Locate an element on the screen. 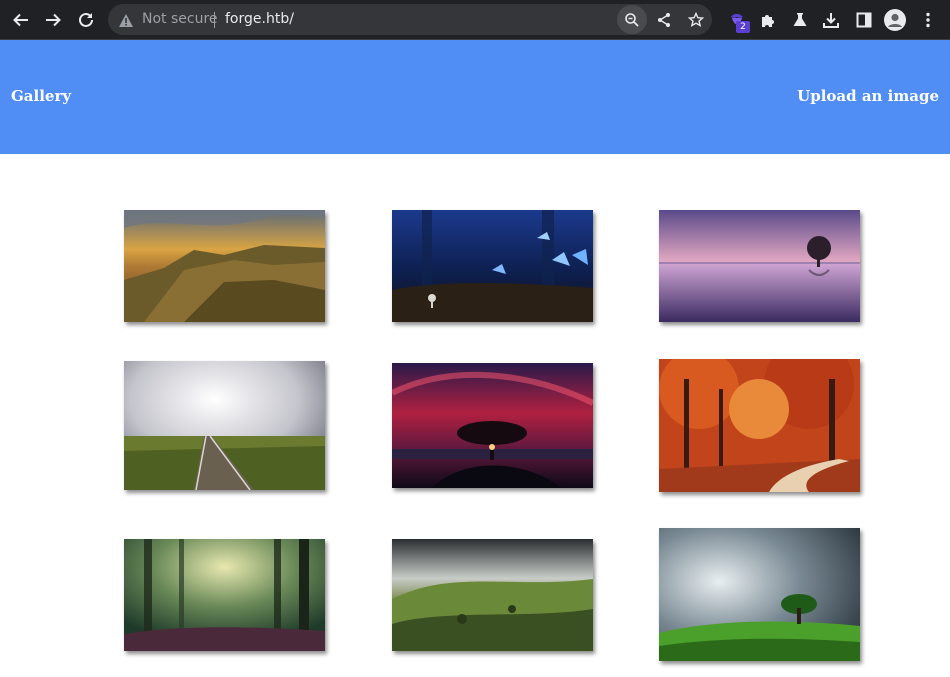 Image resolution: width=950 pixels, height=677 pixels. warning-icon is located at coordinates (126, 20).